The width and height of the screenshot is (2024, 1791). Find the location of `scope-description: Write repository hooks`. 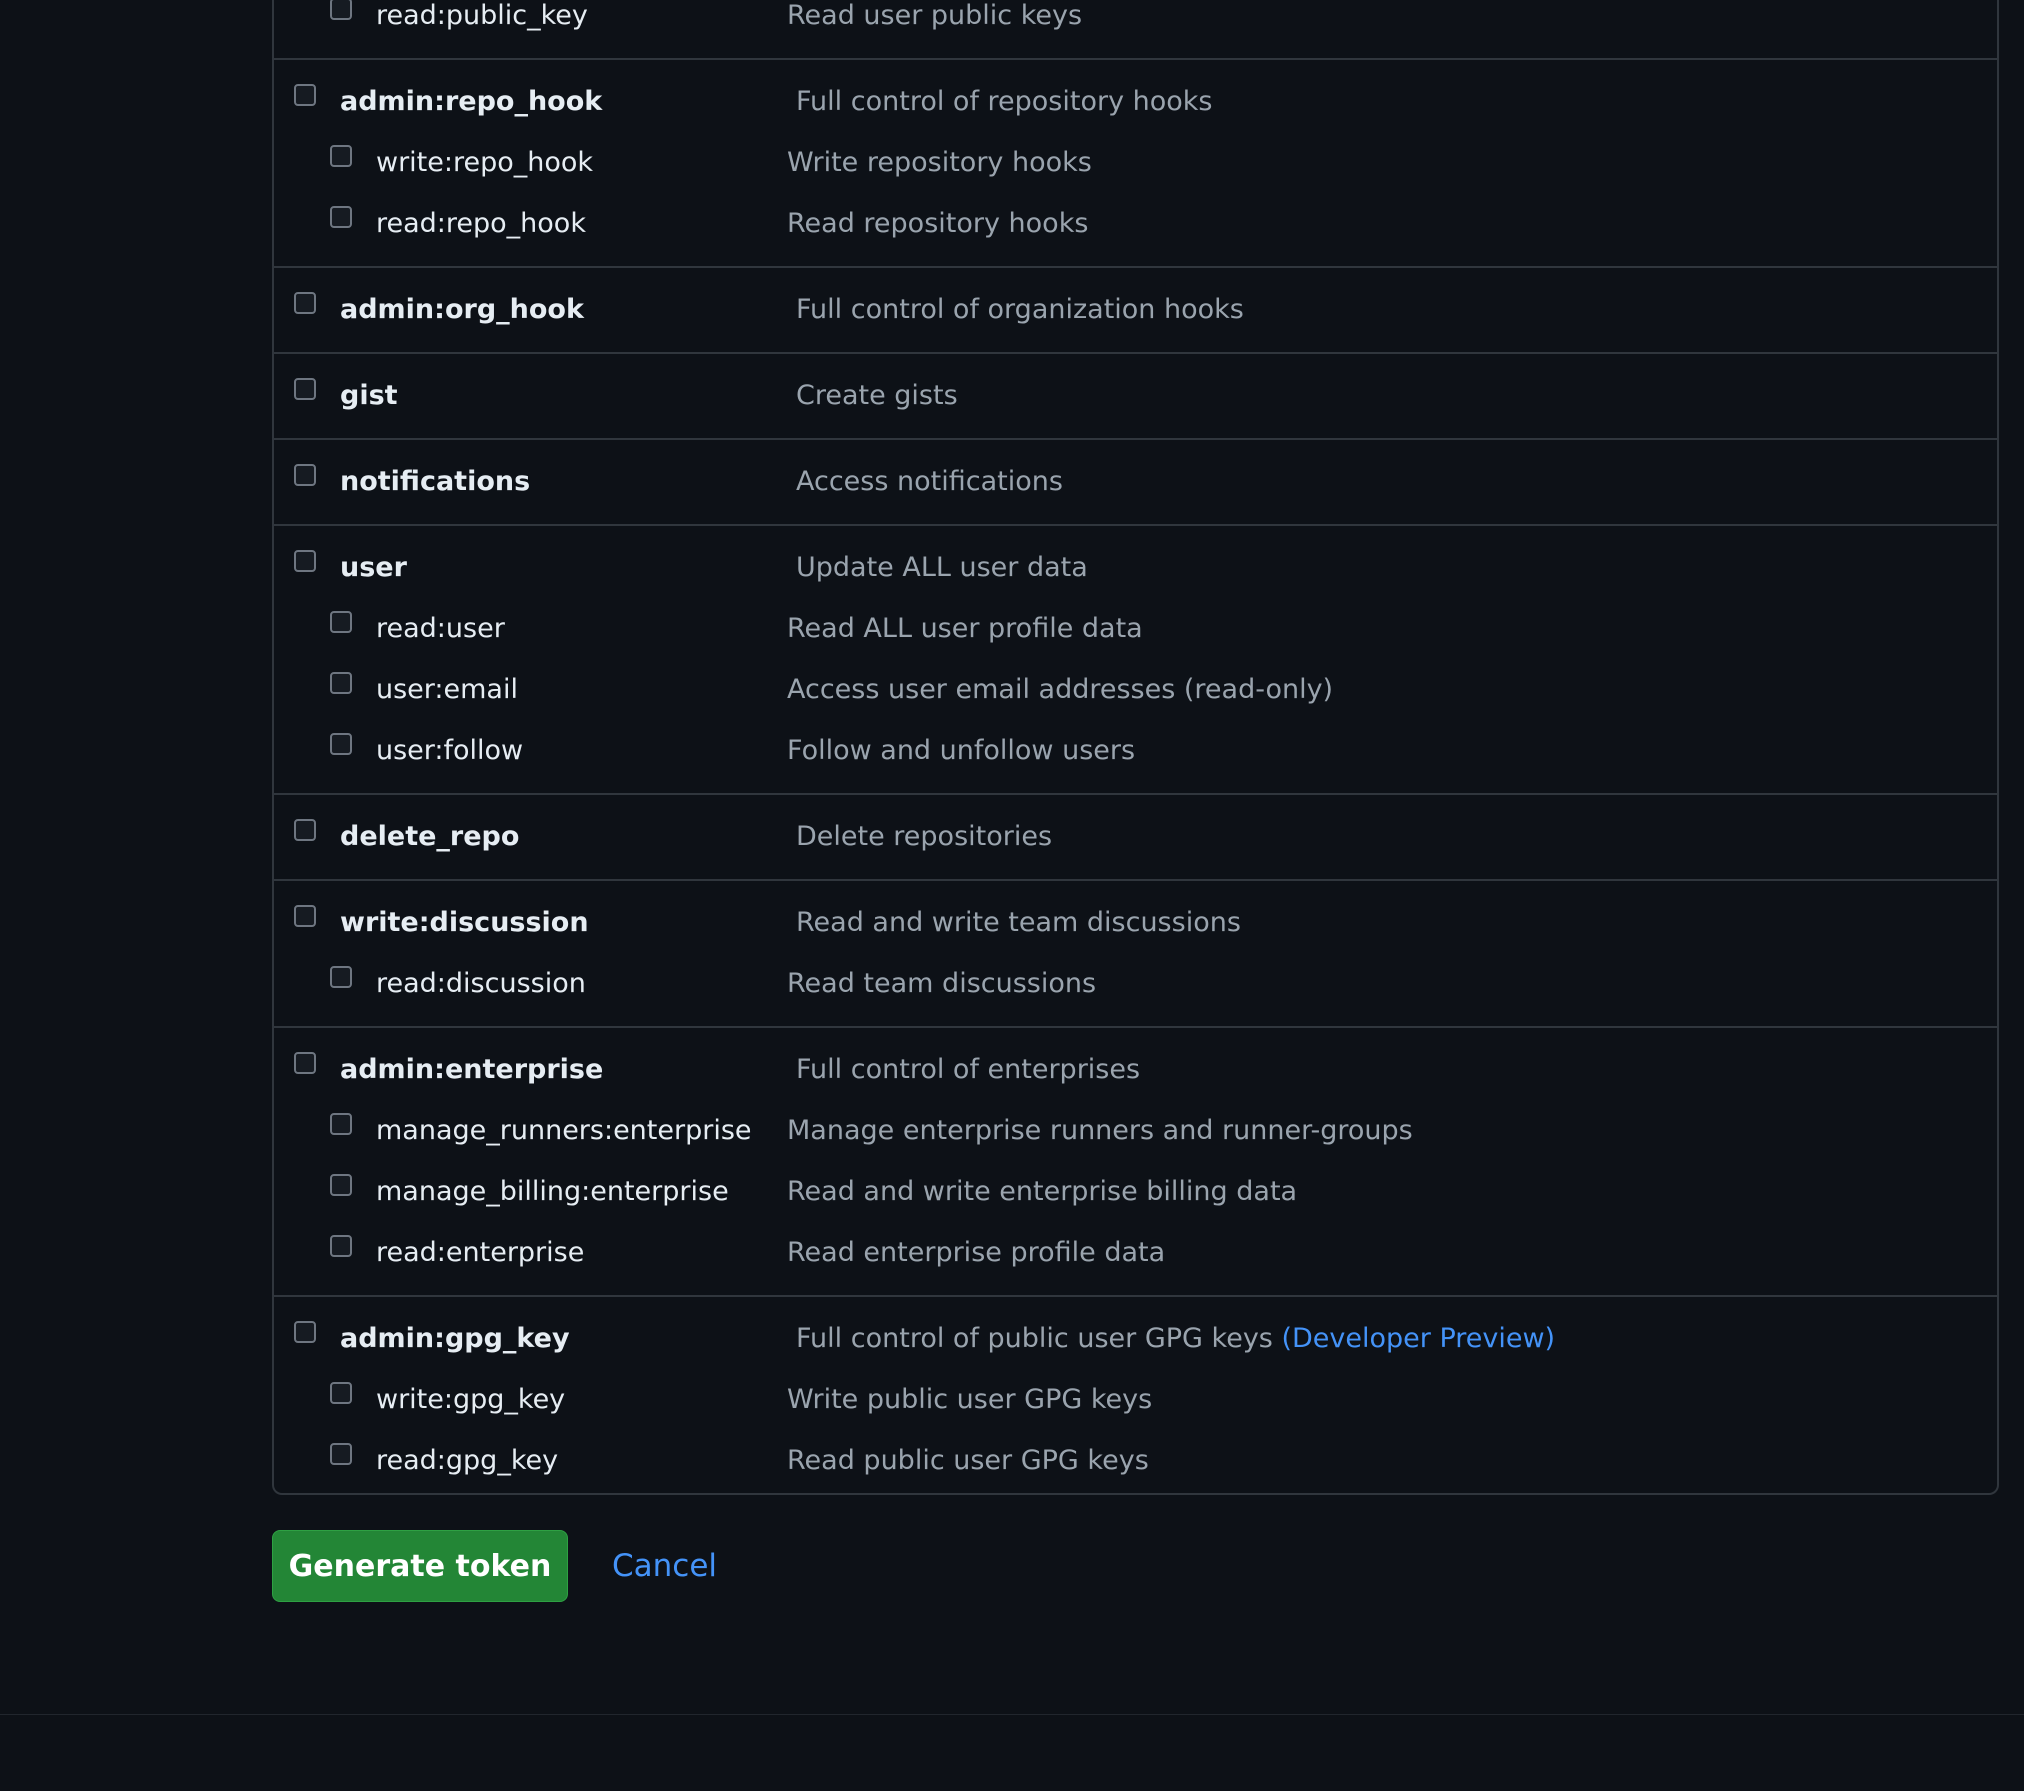

scope-description: Write repository hooks is located at coordinates (939, 163).